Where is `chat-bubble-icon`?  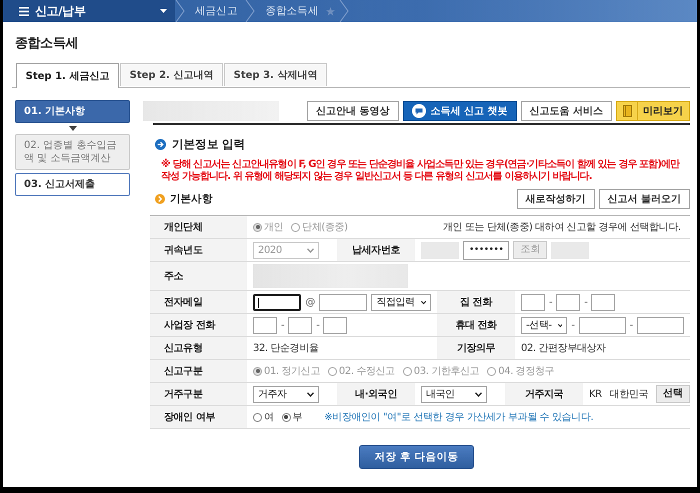 chat-bubble-icon is located at coordinates (419, 111).